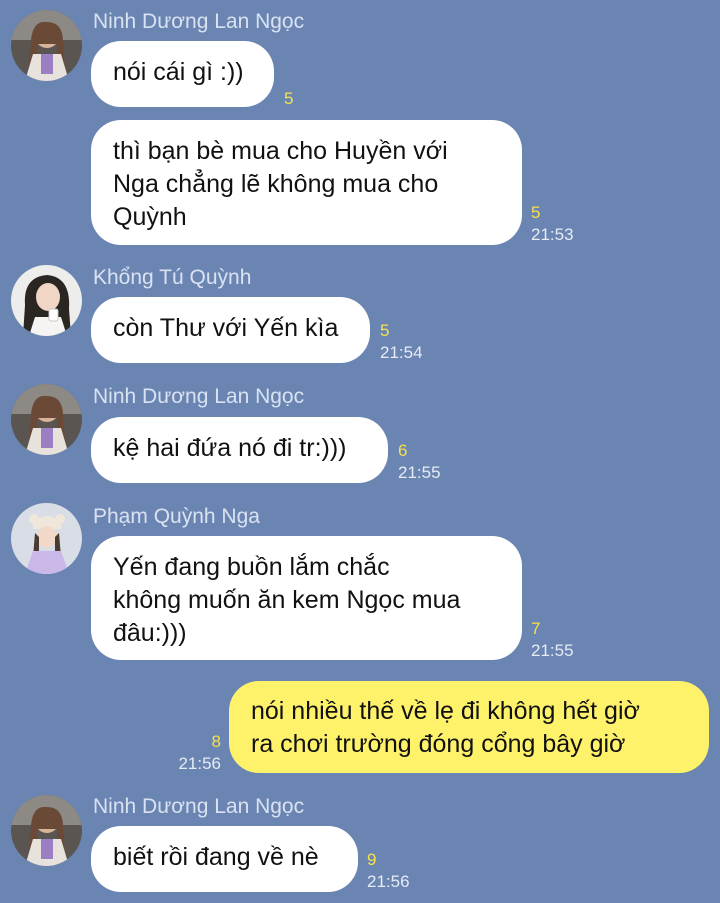  Describe the element at coordinates (182, 74) in the screenshot. I see `message-bubble: nói cái gì :))` at that location.